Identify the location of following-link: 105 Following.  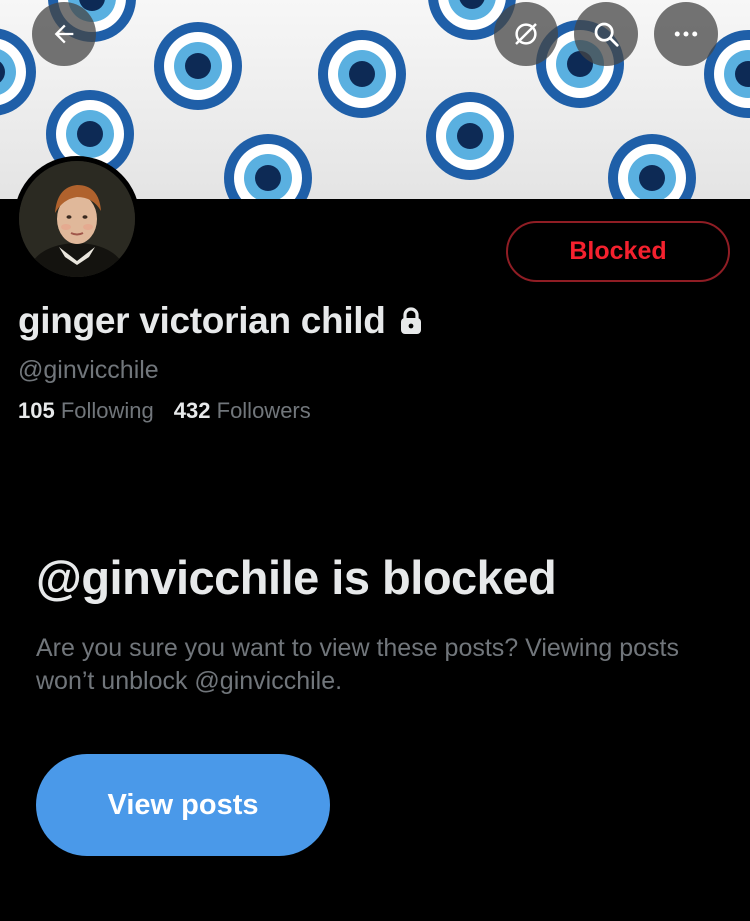
(86, 411).